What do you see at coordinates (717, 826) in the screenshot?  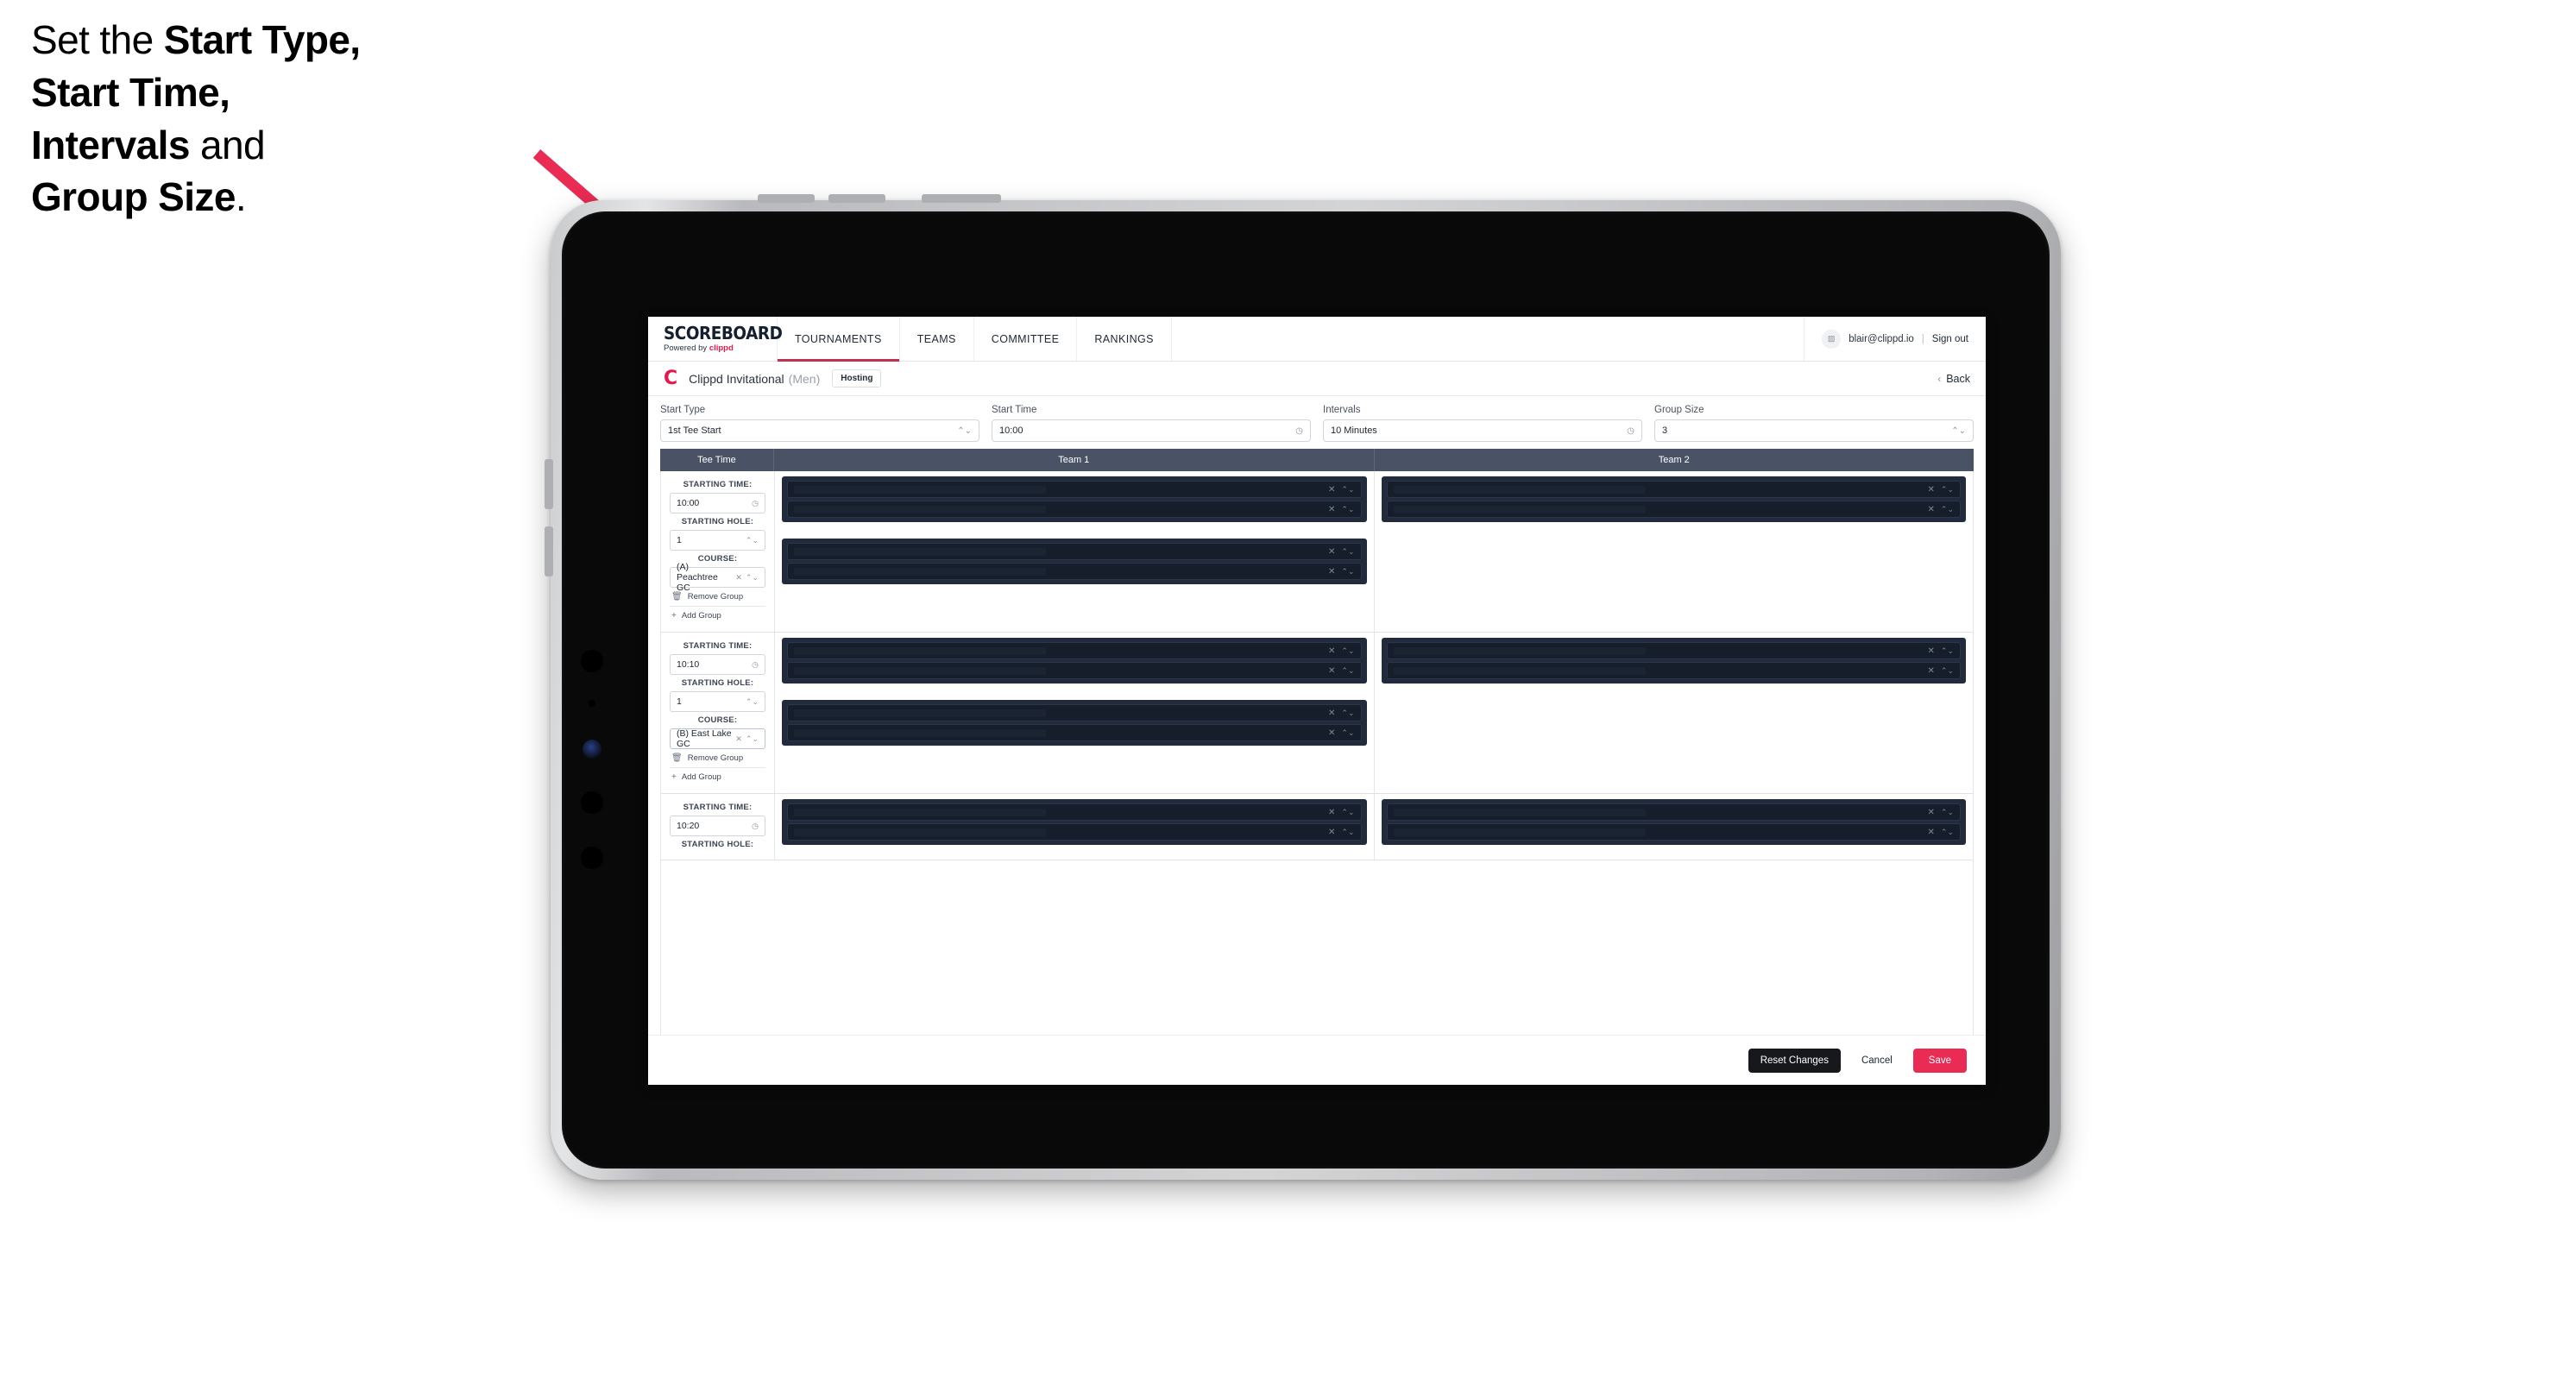 I see `starting-time-input: 10:20 ◷` at bounding box center [717, 826].